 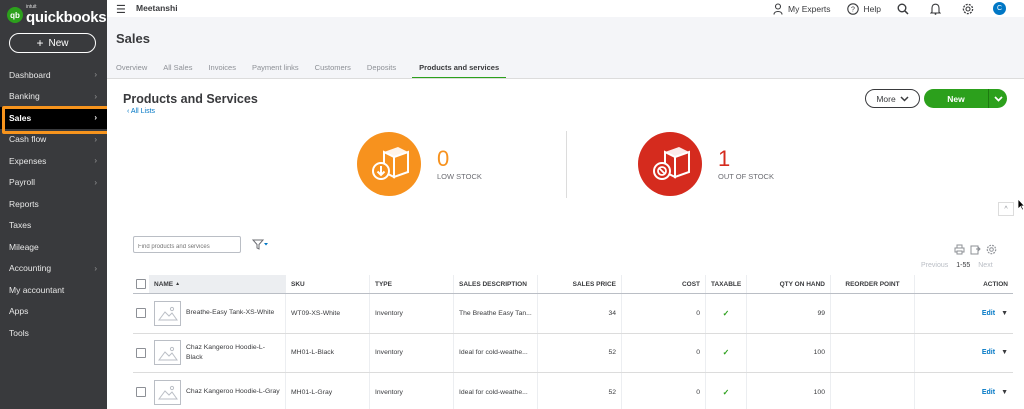 I want to click on column-header-sales-price: SALES PRICE, so click(x=580, y=284).